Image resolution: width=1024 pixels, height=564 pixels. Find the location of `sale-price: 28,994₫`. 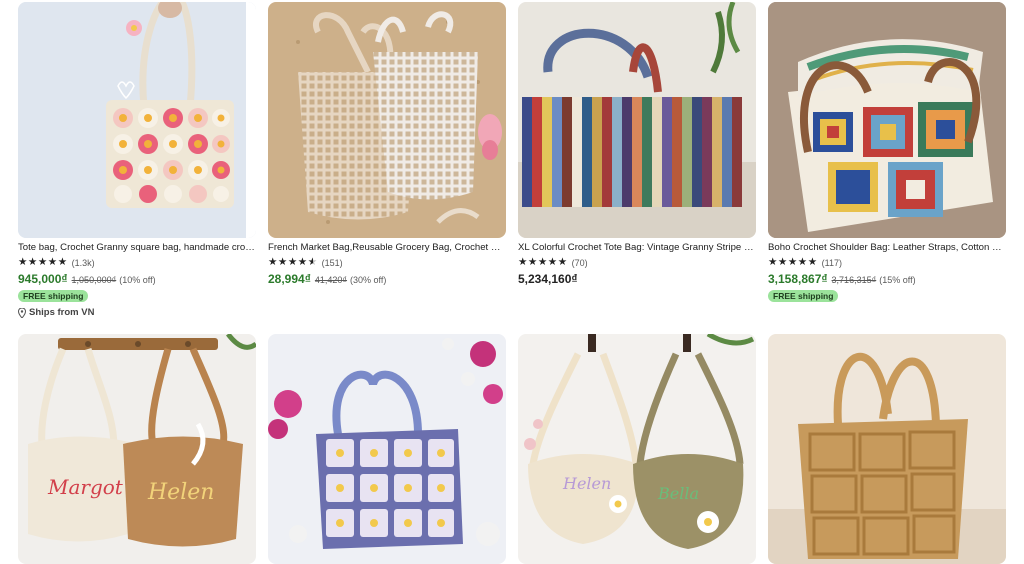

sale-price: 28,994₫ is located at coordinates (289, 279).